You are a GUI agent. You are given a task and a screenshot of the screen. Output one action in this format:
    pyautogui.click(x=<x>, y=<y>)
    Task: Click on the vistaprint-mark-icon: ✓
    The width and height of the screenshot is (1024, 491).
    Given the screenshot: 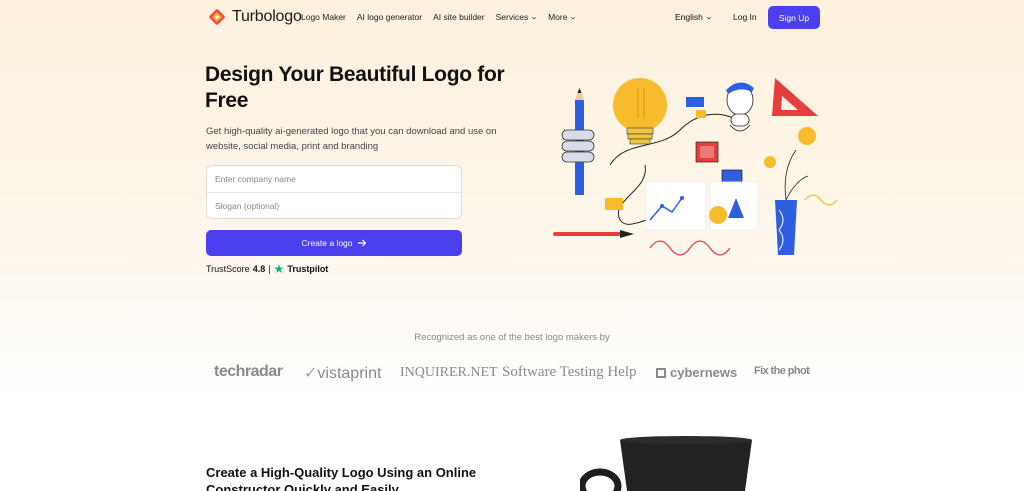 What is the action you would take?
    pyautogui.click(x=311, y=373)
    